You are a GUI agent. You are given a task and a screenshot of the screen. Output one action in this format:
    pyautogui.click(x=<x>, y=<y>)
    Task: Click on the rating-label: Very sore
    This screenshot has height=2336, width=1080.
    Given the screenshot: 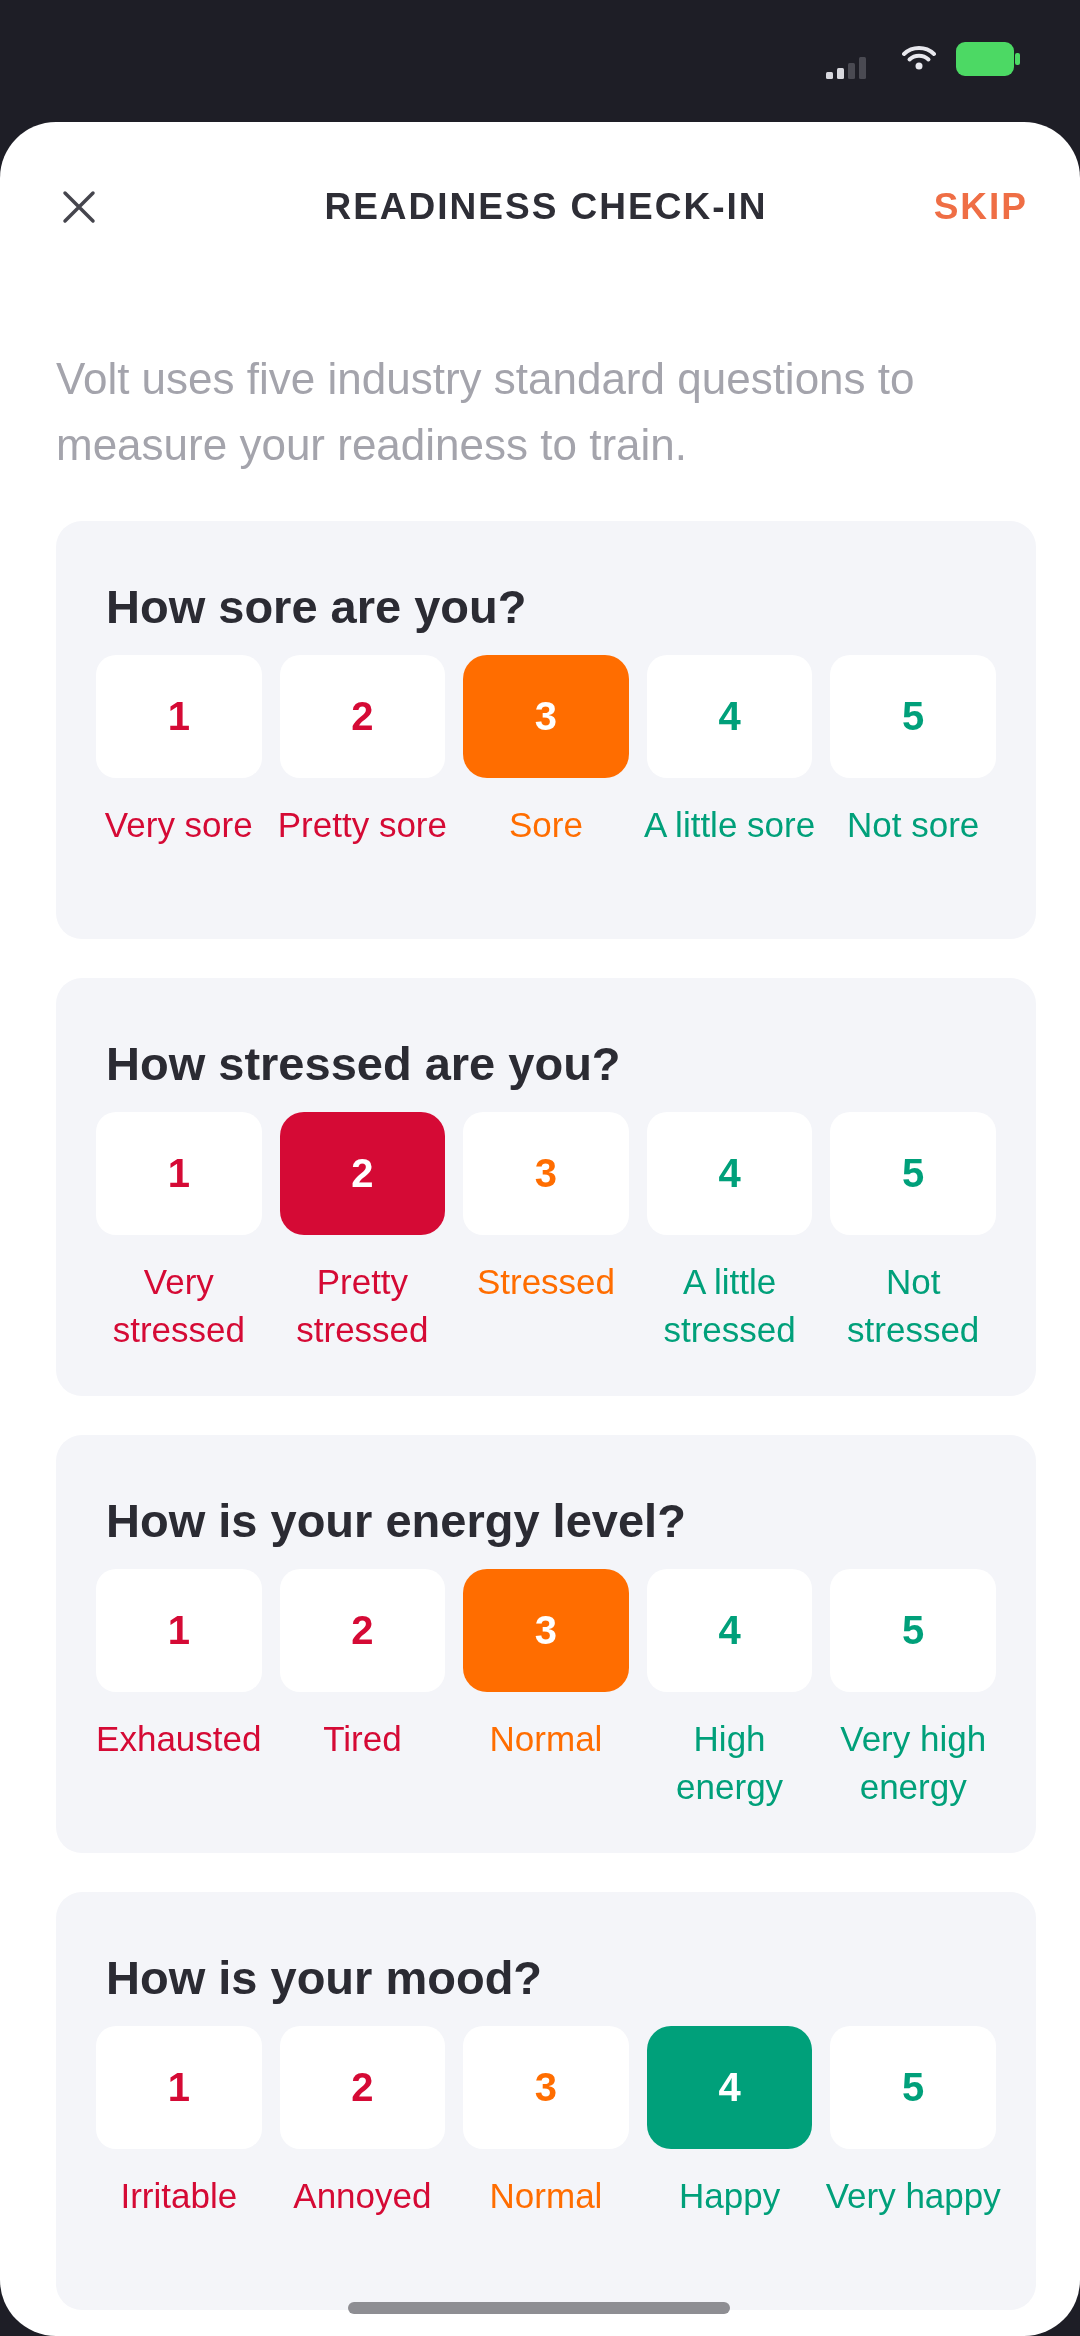 What is the action you would take?
    pyautogui.click(x=178, y=825)
    